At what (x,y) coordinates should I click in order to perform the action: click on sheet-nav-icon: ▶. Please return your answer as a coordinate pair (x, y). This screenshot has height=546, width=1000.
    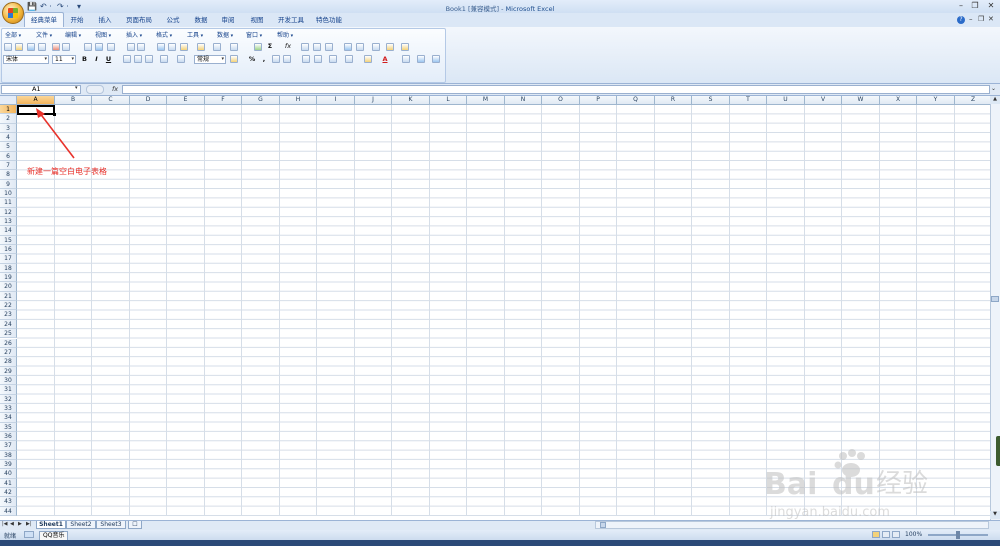
    Looking at the image, I should click on (20, 524).